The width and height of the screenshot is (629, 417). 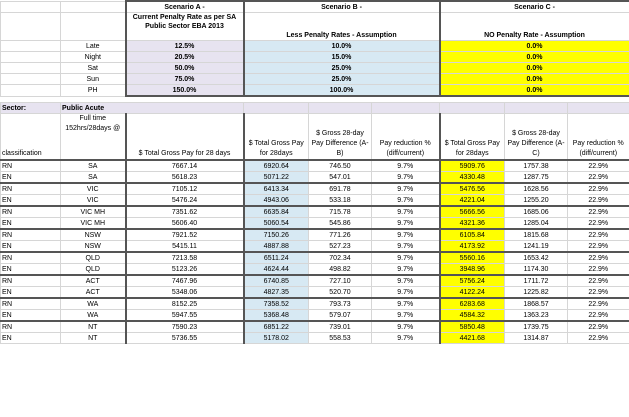 What do you see at coordinates (341, 57) in the screenshot?
I see `rate-b-value: 15.0%` at bounding box center [341, 57].